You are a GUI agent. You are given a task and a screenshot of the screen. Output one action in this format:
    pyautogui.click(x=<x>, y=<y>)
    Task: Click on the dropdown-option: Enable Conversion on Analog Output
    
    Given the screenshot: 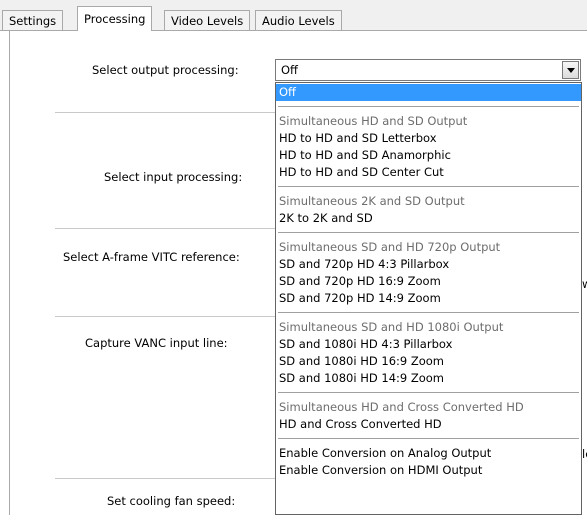 What is the action you would take?
    pyautogui.click(x=428, y=453)
    